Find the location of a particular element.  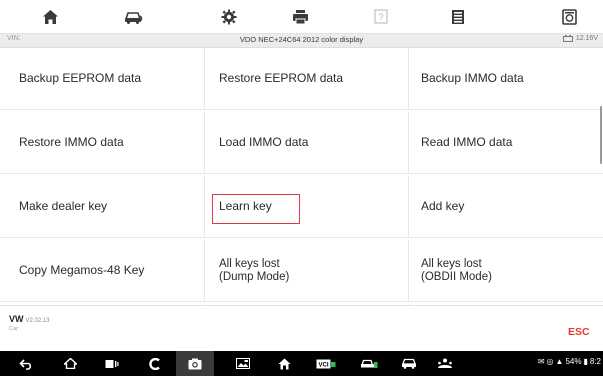

function-label: All keys lost (Dump Mode) is located at coordinates (254, 270).